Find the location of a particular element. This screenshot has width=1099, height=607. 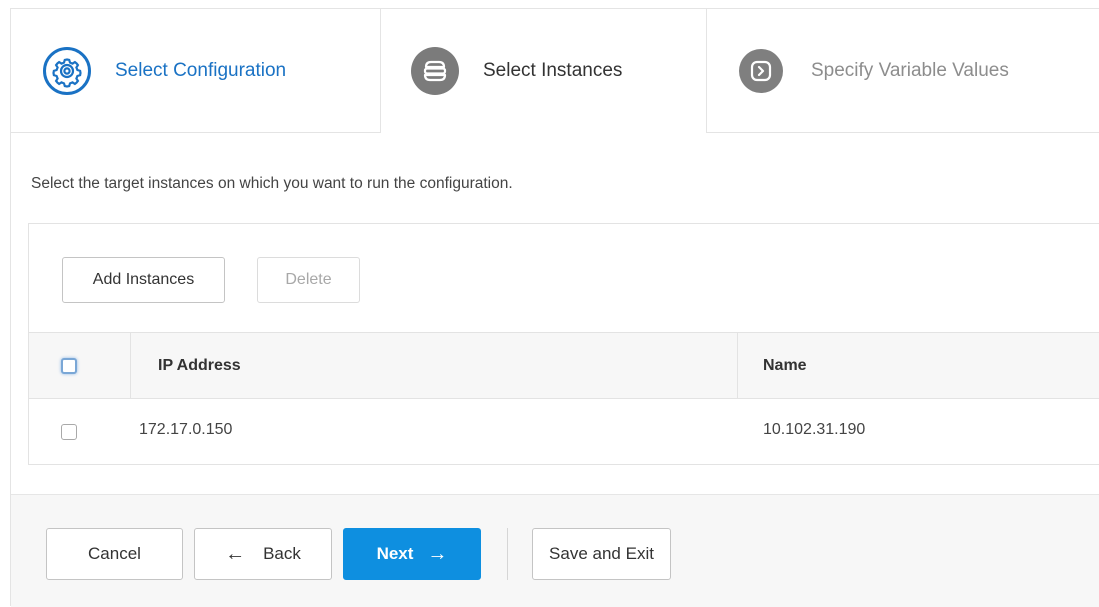

column-header-ip: IP Address is located at coordinates (199, 365).